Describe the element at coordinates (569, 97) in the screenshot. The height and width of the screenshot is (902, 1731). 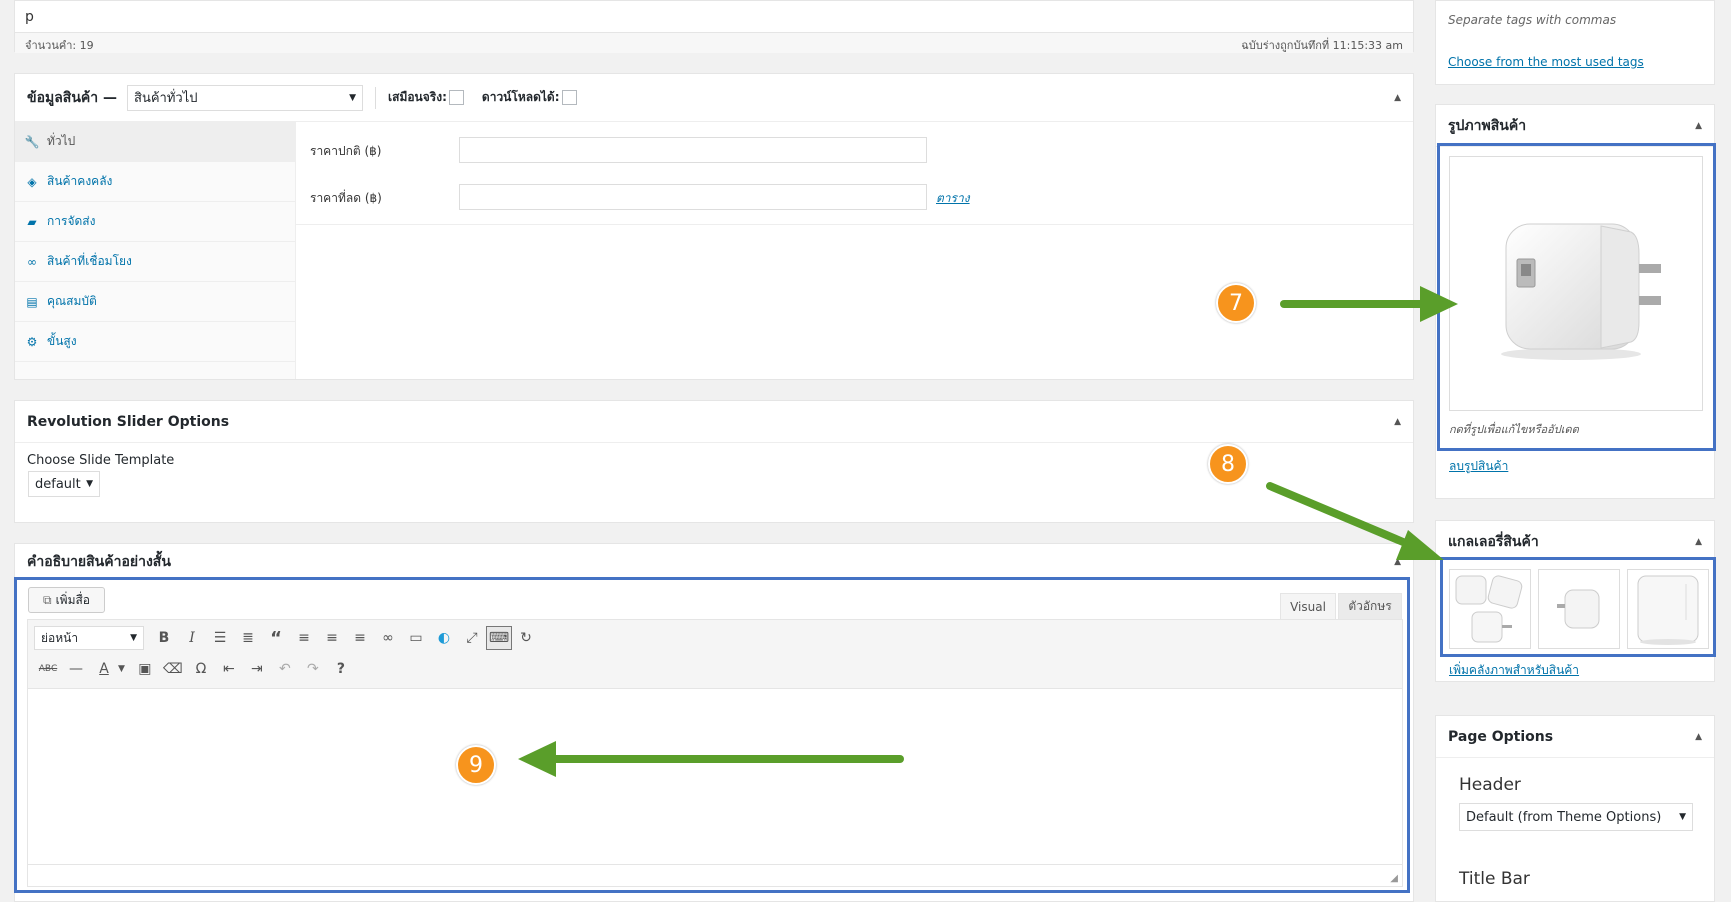
I see `downloadable-checkbox` at that location.